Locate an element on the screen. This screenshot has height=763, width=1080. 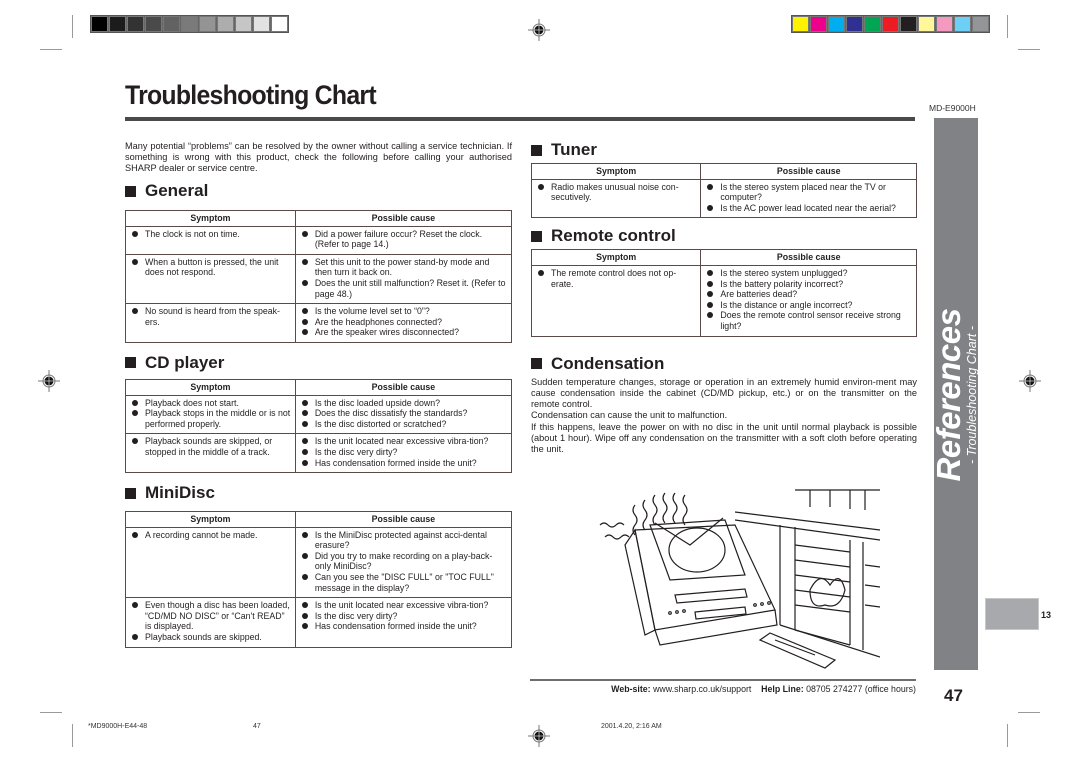
bullet-text: No sound is heard from the speak-ers. is located at coordinates (212, 316).